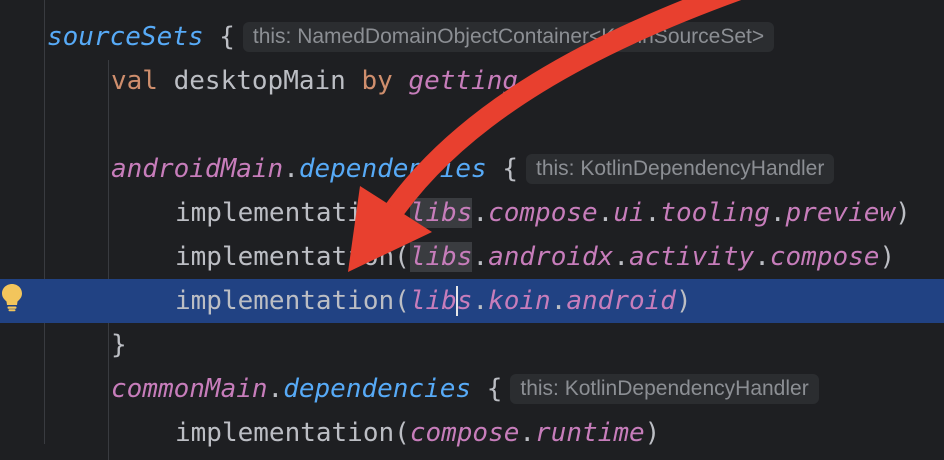 The image size is (944, 460). I want to click on code-line: val desktopMain by getting, so click(472, 81).